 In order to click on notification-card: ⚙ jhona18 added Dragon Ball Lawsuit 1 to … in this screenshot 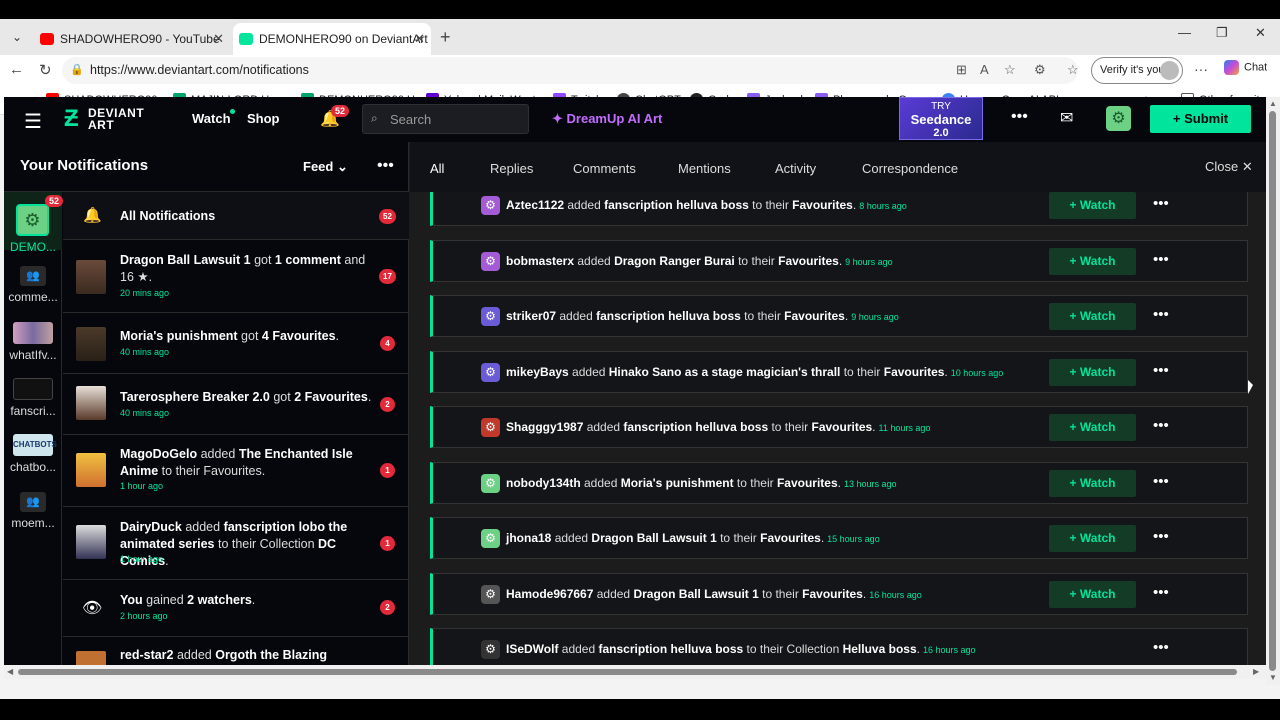, I will do `click(839, 538)`.